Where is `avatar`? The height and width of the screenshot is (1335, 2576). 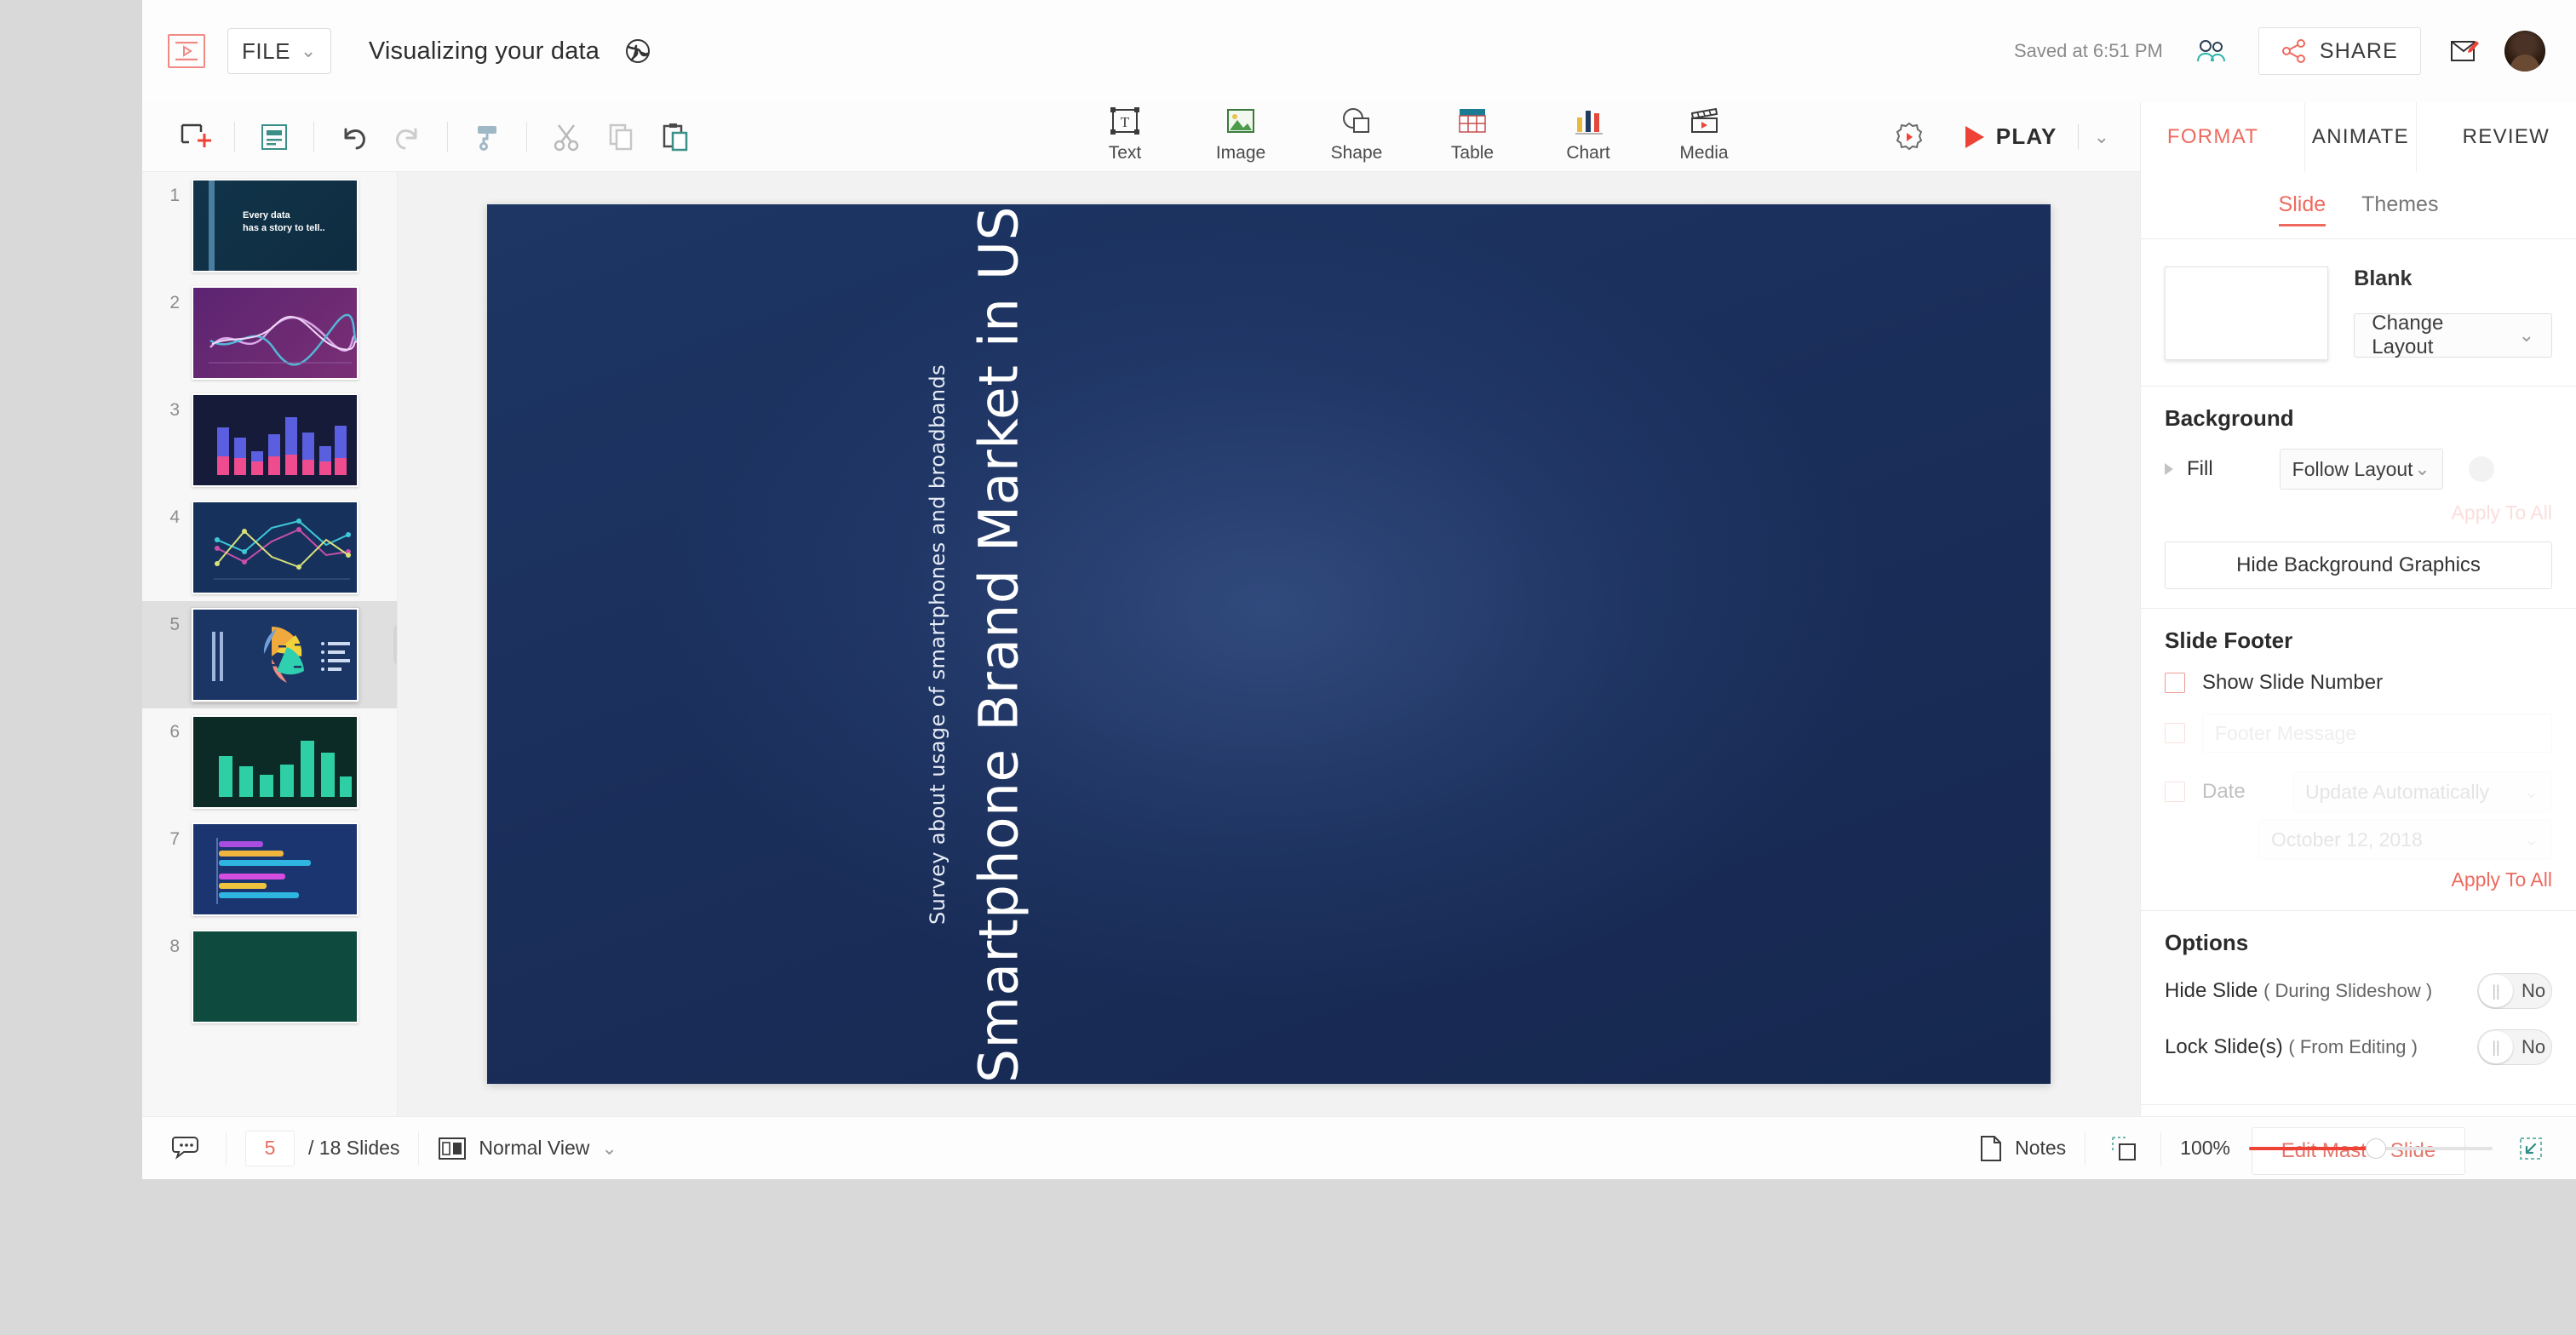 avatar is located at coordinates (2524, 51).